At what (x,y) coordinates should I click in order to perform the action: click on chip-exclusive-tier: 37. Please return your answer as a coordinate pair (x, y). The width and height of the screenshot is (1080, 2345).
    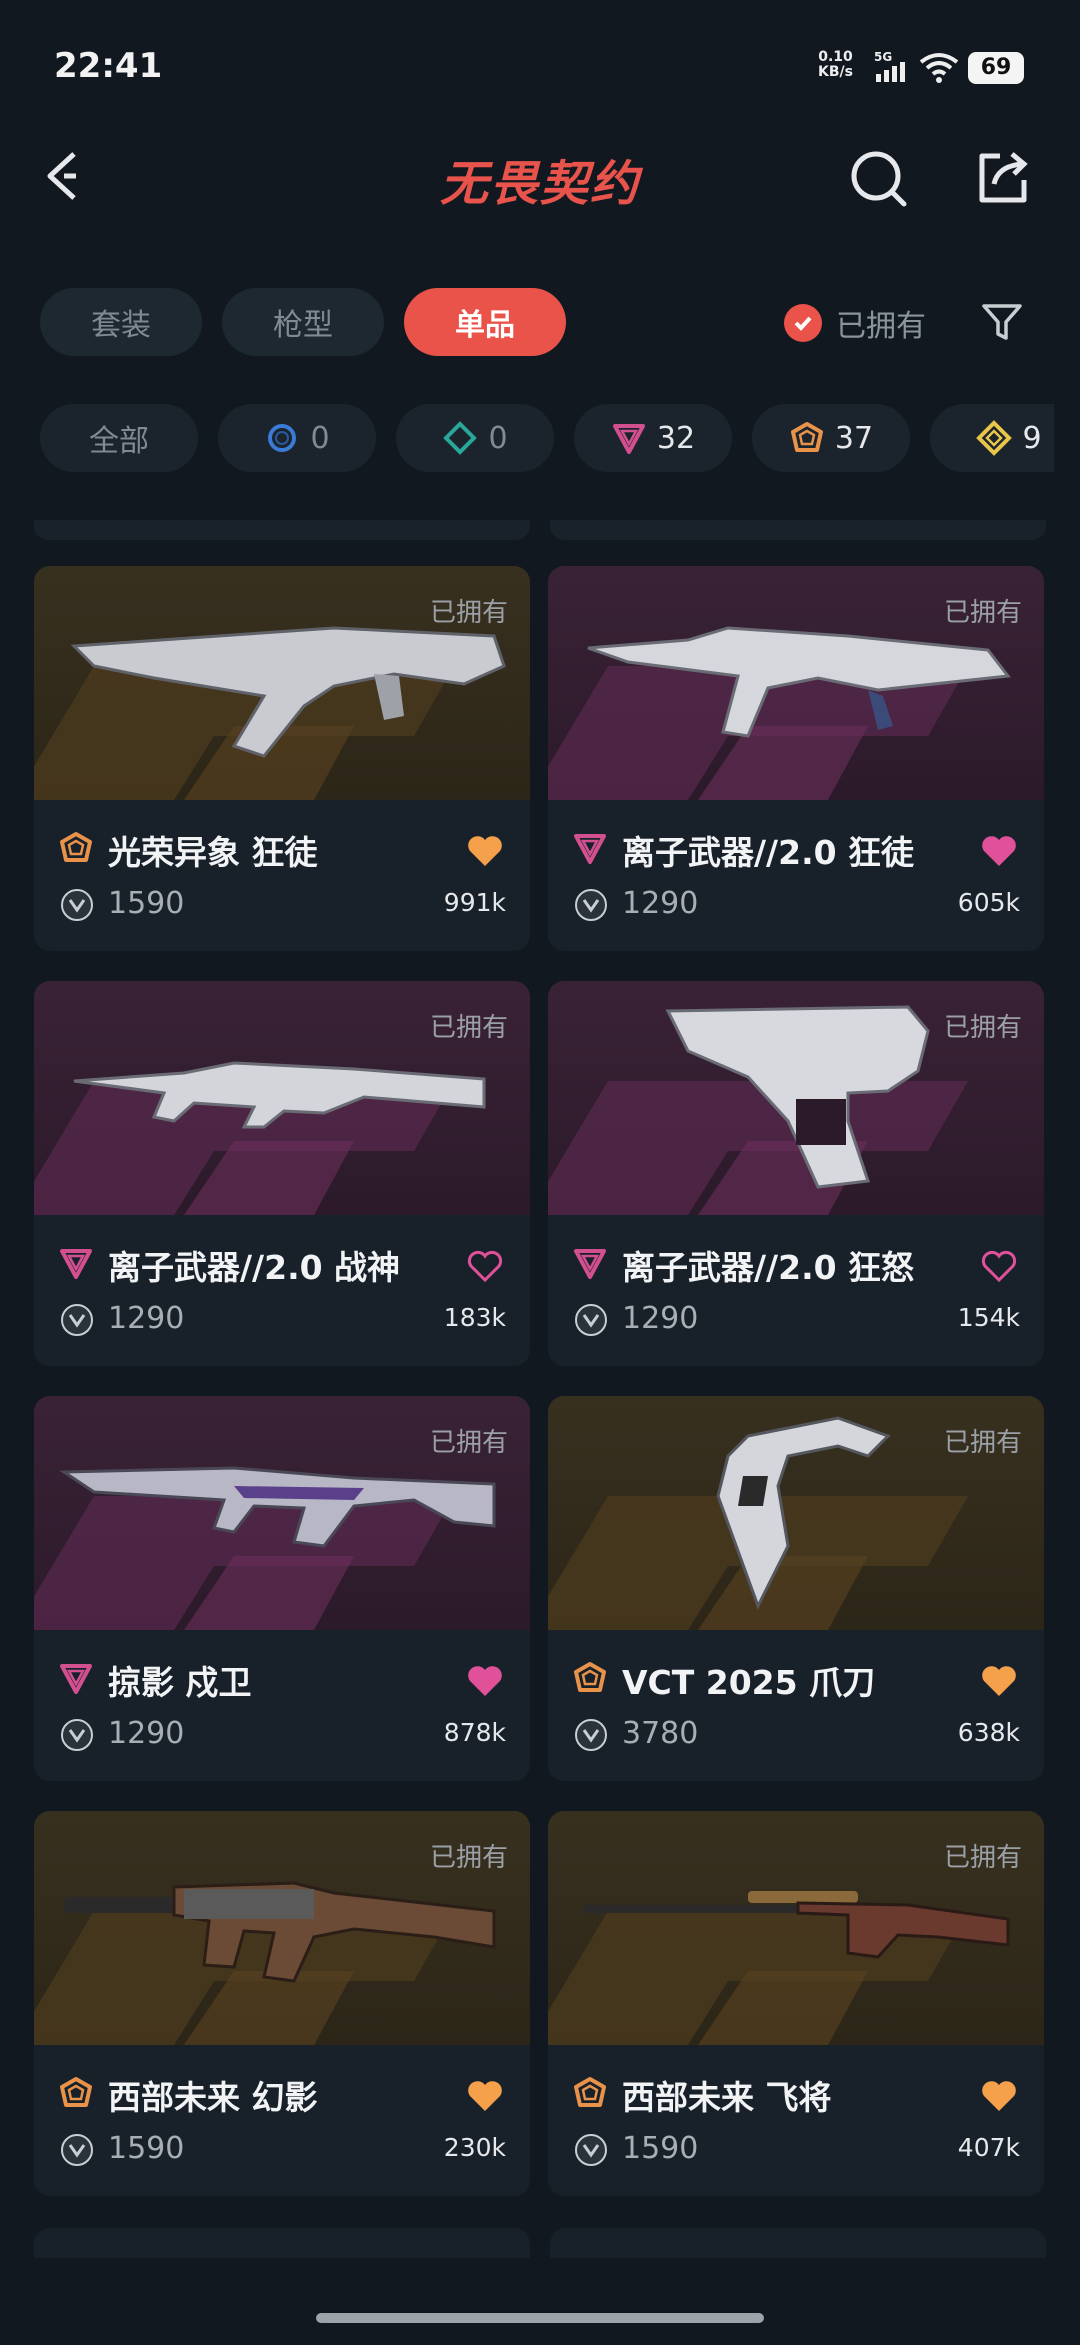
    Looking at the image, I should click on (831, 438).